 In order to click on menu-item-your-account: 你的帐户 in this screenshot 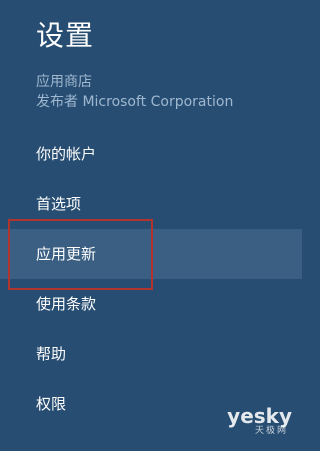, I will do `click(151, 154)`.